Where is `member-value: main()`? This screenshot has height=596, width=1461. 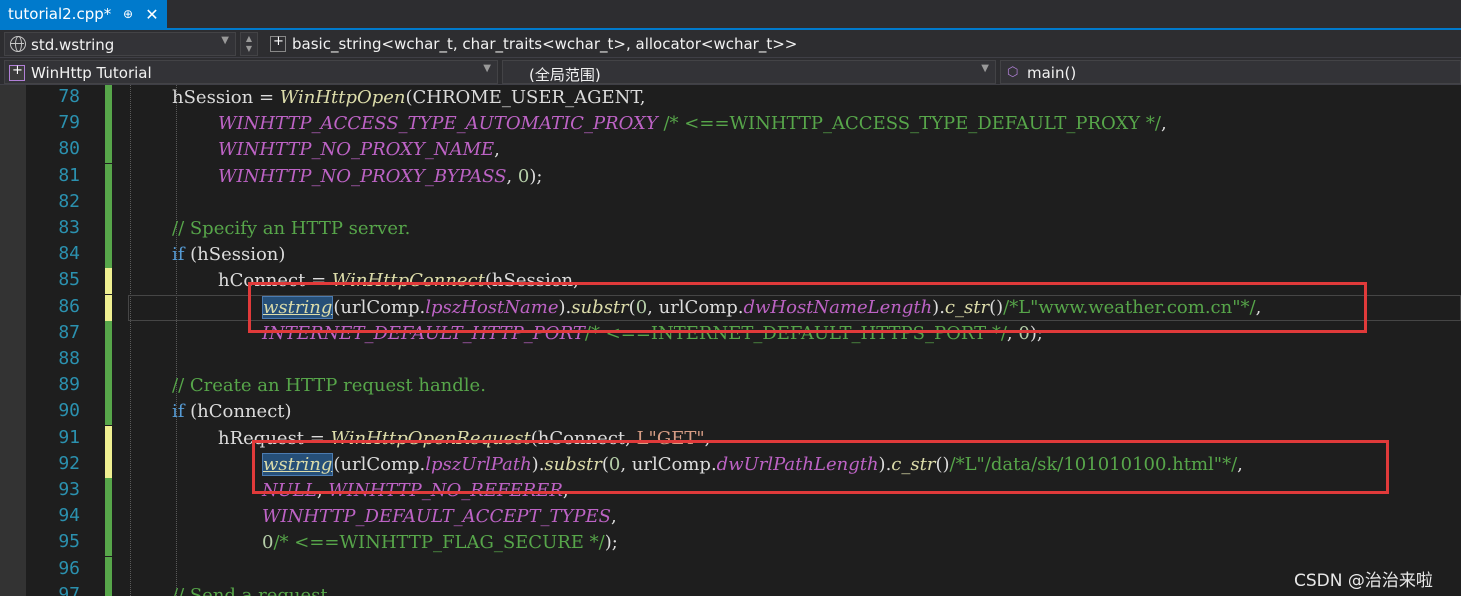
member-value: main() is located at coordinates (1052, 73).